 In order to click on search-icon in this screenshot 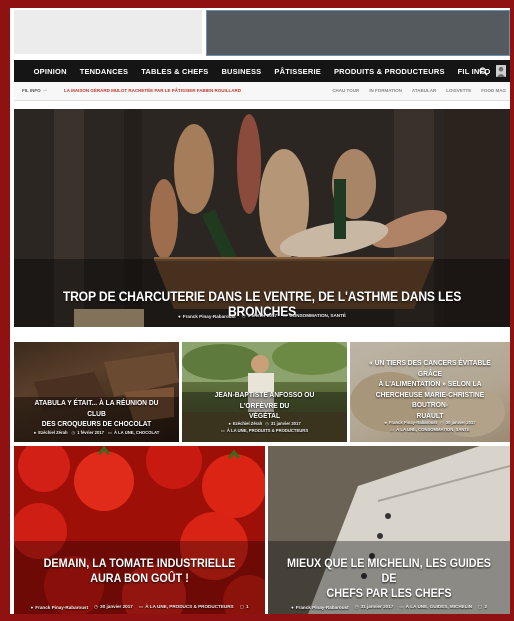, I will do `click(483, 71)`.